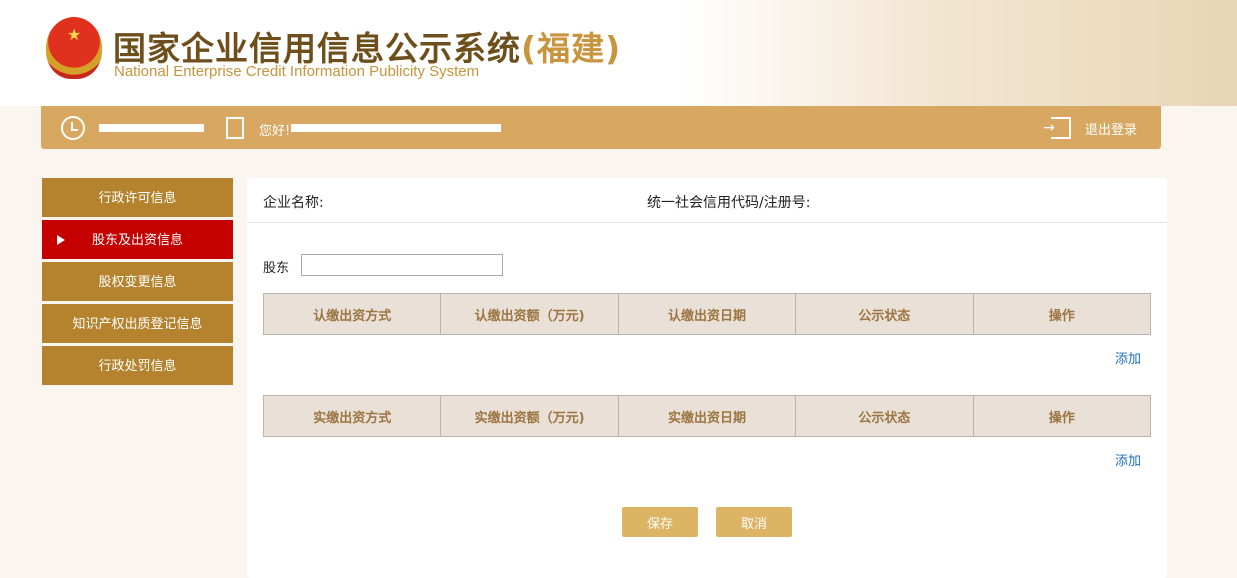 The height and width of the screenshot is (578, 1237). I want to click on logout-icon, so click(1057, 128).